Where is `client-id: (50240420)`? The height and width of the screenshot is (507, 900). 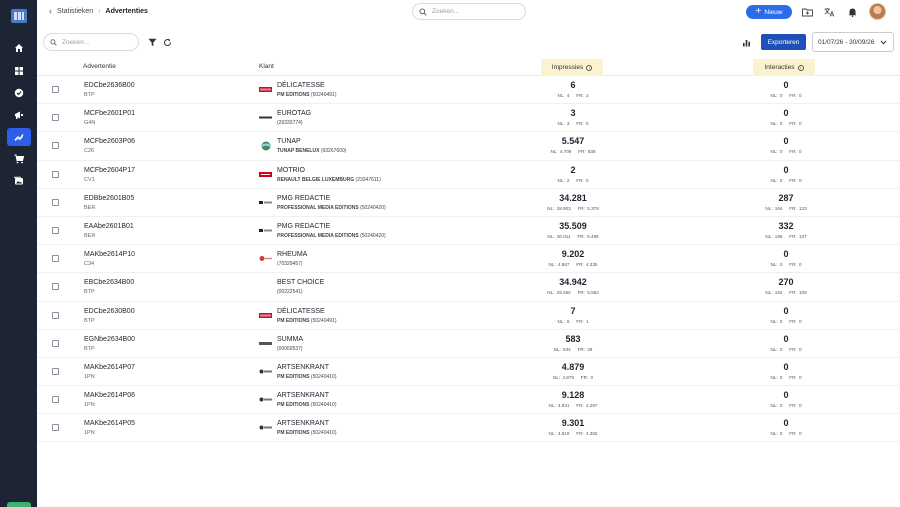 client-id: (50240420) is located at coordinates (373, 235).